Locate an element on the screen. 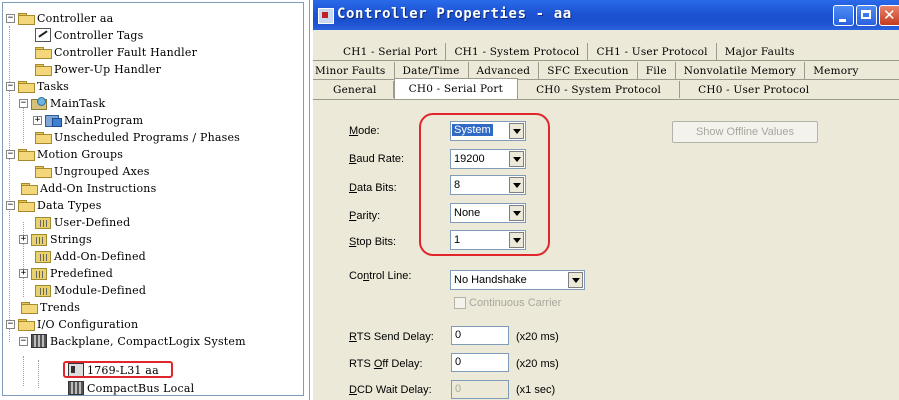  tree-item-backplane: − Backplane, CompactLogix System is located at coordinates (132, 341).